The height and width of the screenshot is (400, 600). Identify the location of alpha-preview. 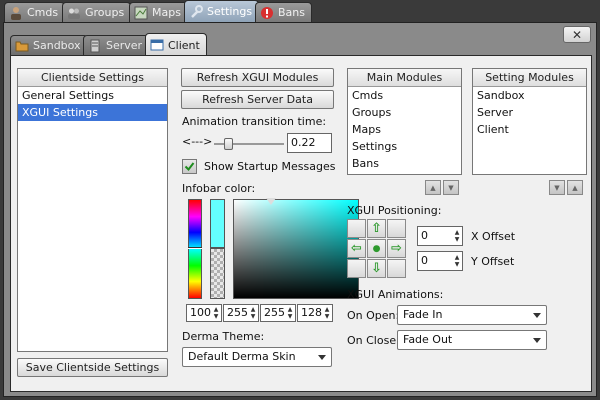
(217, 273).